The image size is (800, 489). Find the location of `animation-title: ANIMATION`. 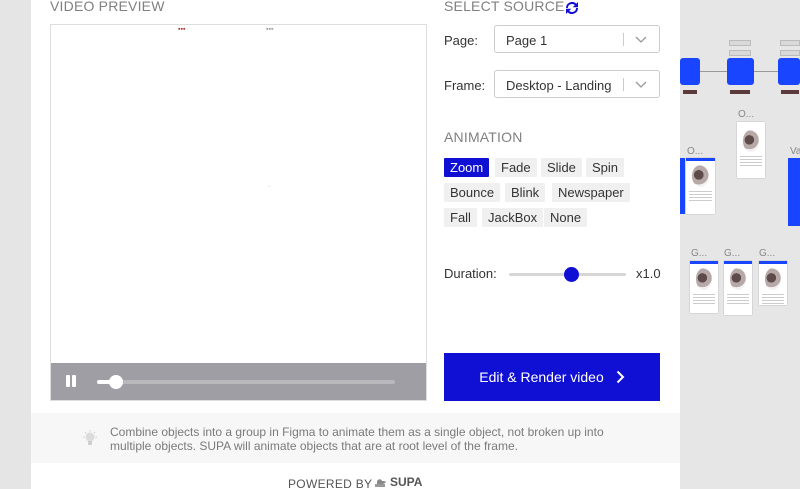

animation-title: ANIMATION is located at coordinates (483, 137).